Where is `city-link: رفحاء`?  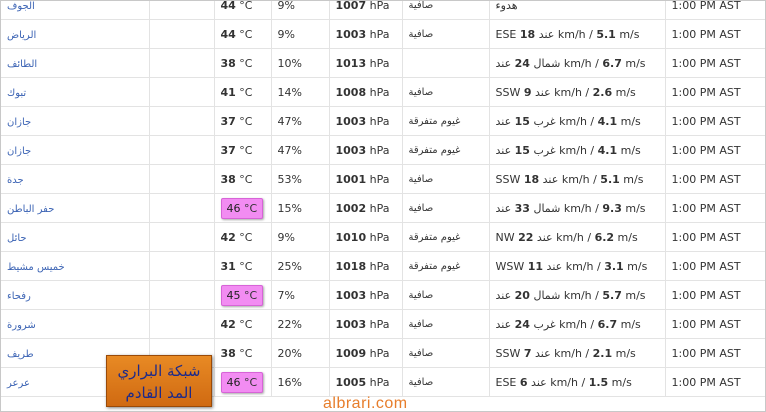
city-link: رفحاء is located at coordinates (19, 296).